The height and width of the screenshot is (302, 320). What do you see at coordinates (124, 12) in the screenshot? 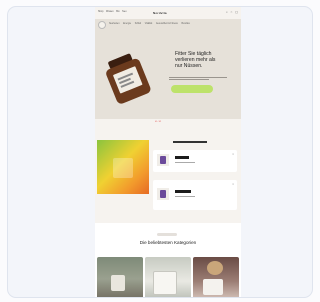
I see `nav-link: Neu` at bounding box center [124, 12].